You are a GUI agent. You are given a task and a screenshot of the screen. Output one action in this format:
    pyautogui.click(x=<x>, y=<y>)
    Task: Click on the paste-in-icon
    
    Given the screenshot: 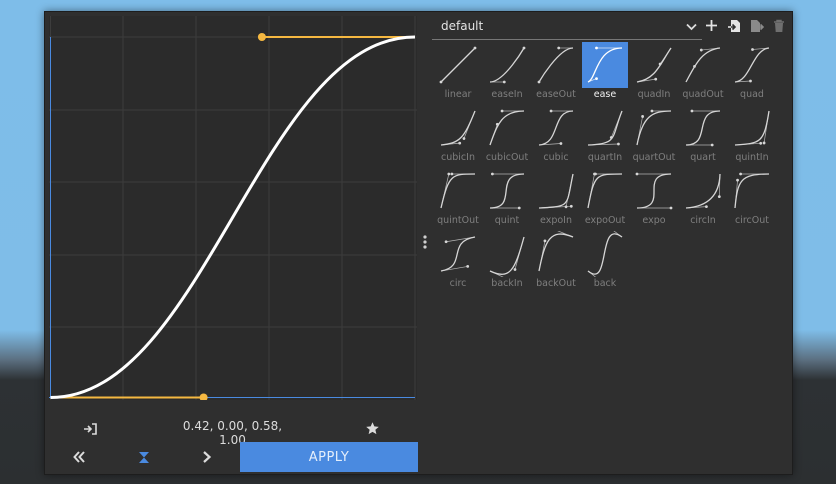 What is the action you would take?
    pyautogui.click(x=90, y=429)
    